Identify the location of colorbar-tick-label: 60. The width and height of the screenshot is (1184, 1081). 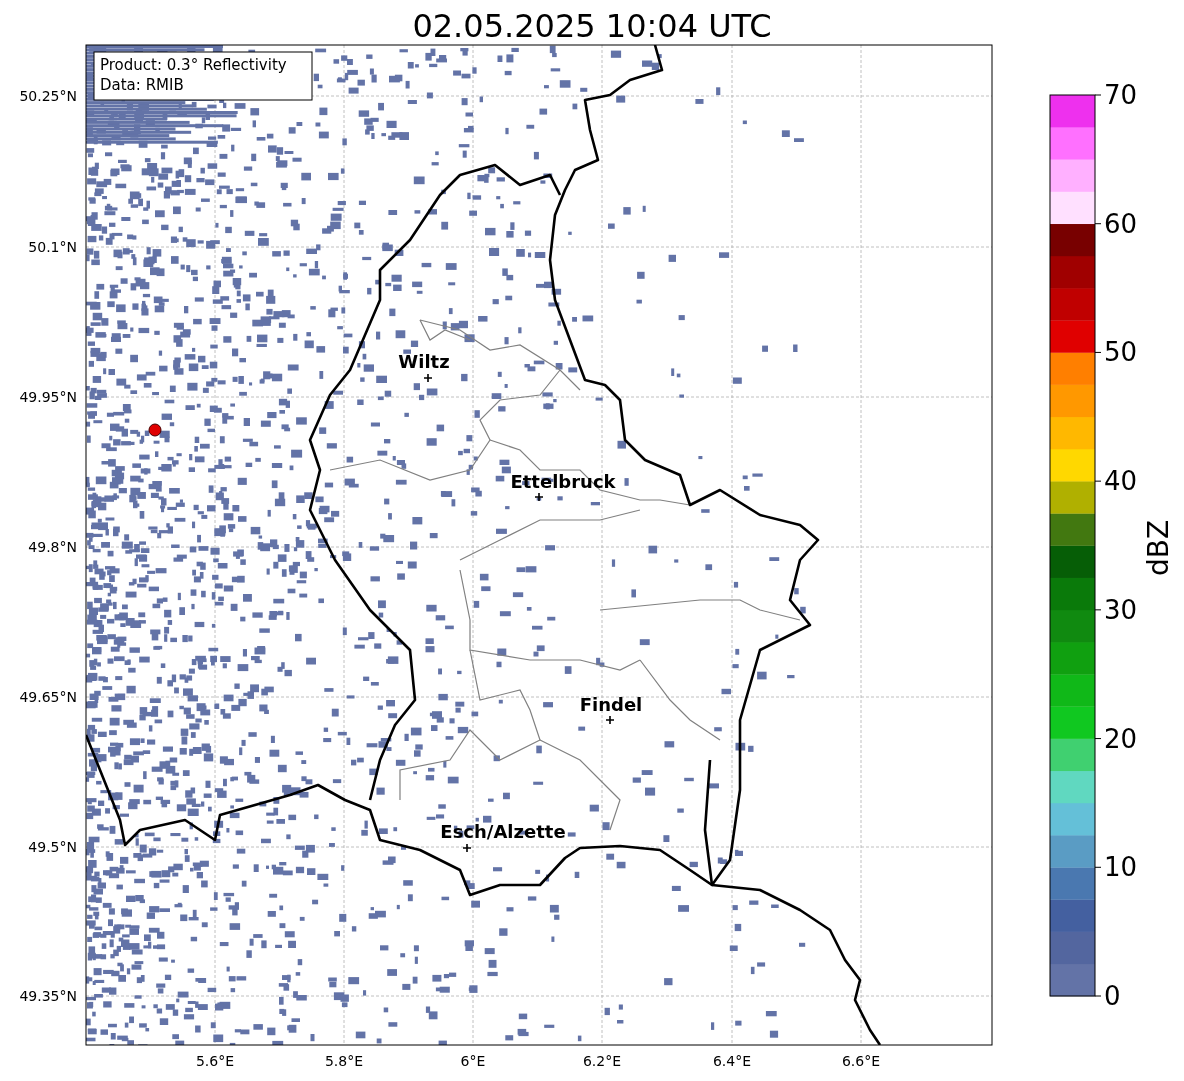
(1121, 223).